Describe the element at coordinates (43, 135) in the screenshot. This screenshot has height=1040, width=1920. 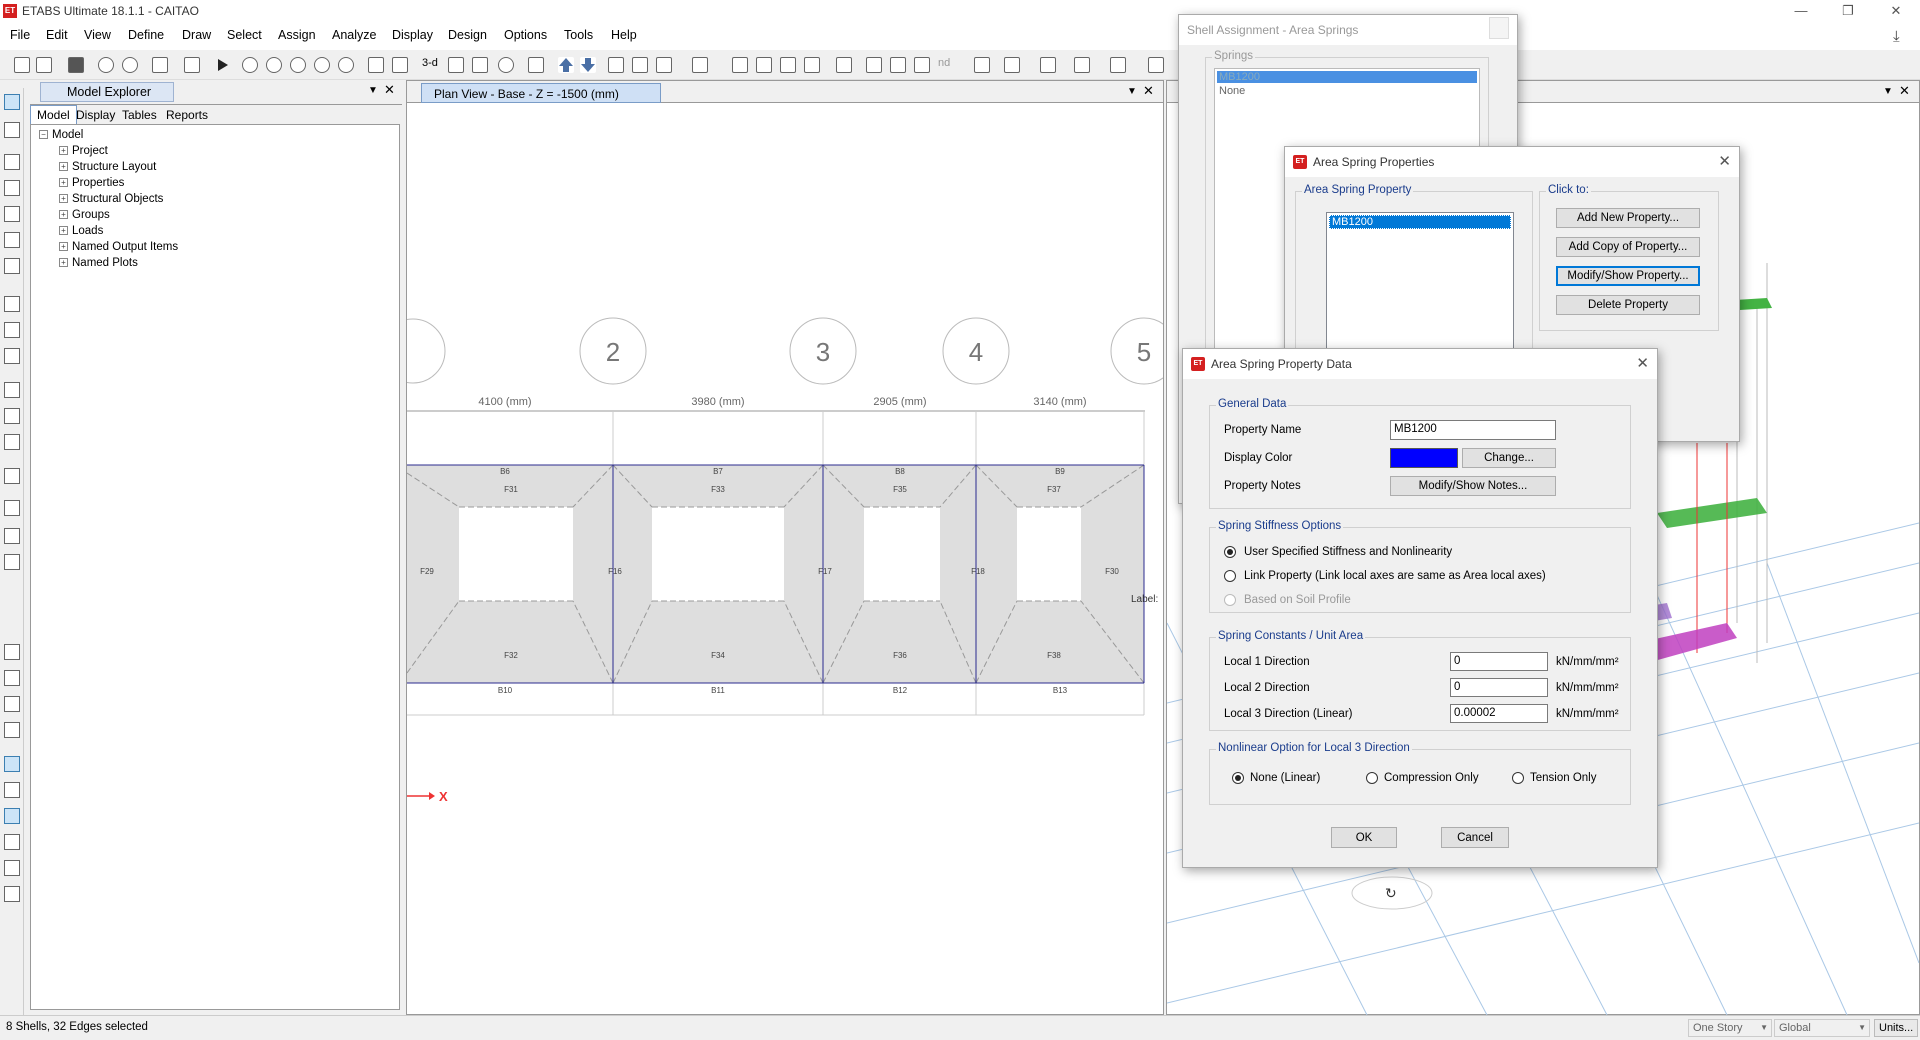
I see `collapse-icon: −` at that location.